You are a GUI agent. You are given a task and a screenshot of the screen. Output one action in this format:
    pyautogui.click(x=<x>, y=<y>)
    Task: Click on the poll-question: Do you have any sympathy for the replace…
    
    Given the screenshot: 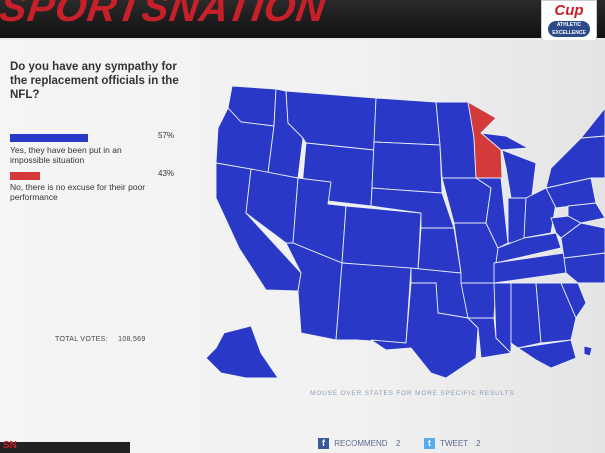 What is the action you would take?
    pyautogui.click(x=94, y=81)
    